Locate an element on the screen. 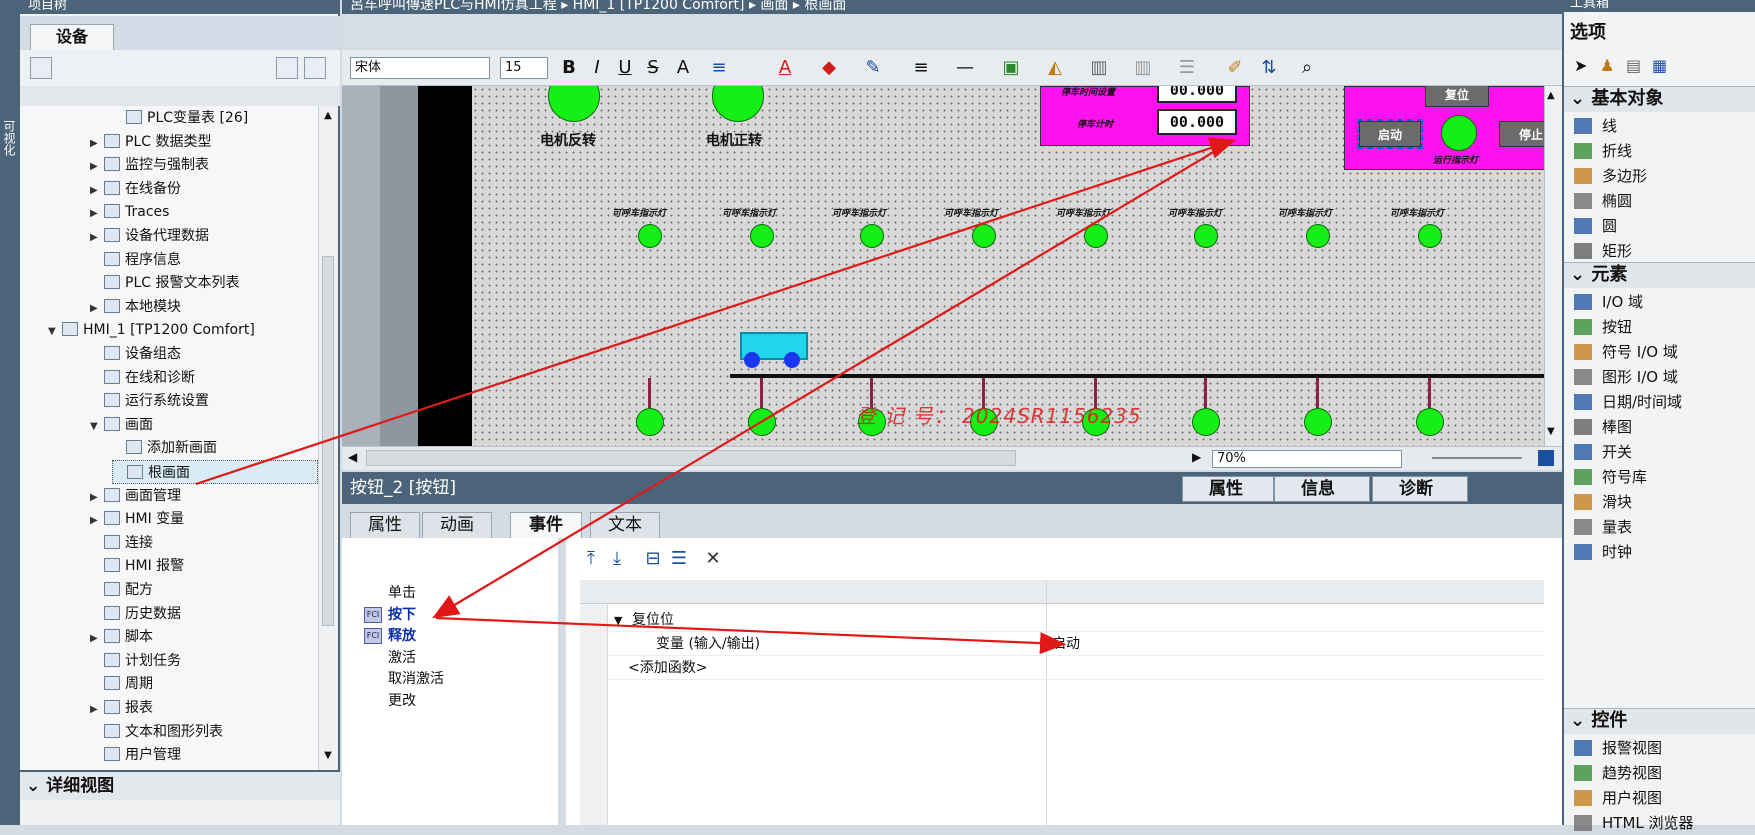  tree-item: 历史数据 is located at coordinates (135, 614).